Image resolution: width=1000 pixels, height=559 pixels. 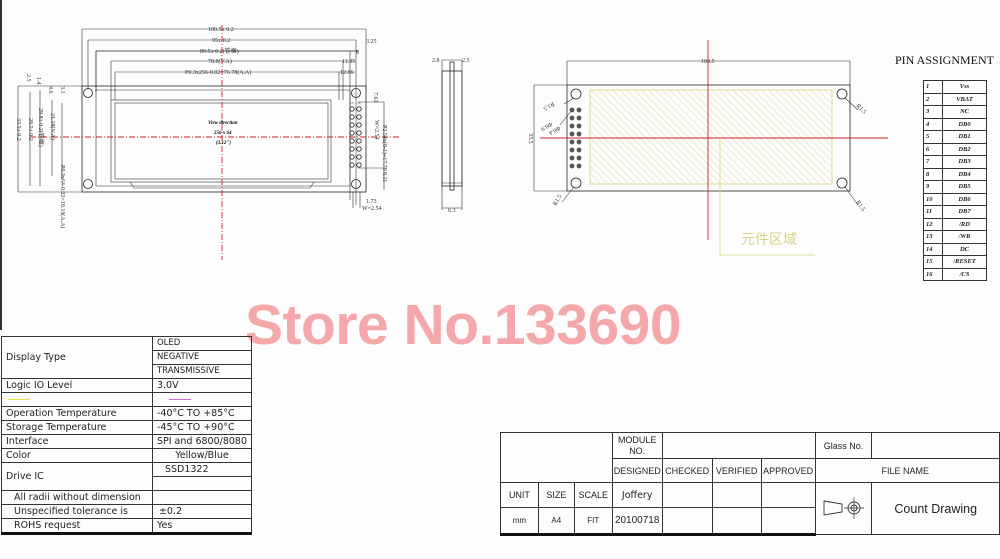 What do you see at coordinates (933, 137) in the screenshot?
I see `pin-number: 5` at bounding box center [933, 137].